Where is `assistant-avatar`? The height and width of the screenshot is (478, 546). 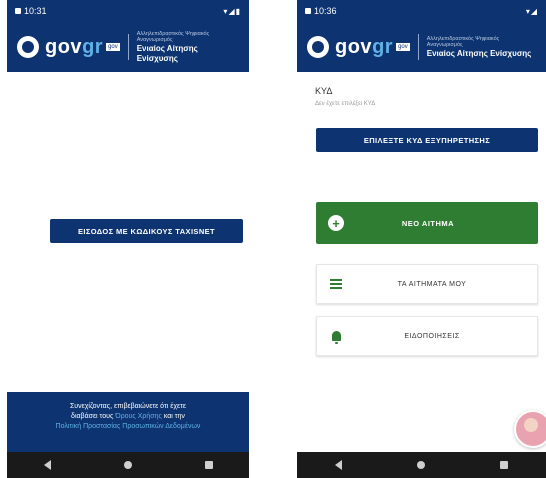 assistant-avatar is located at coordinates (530, 429).